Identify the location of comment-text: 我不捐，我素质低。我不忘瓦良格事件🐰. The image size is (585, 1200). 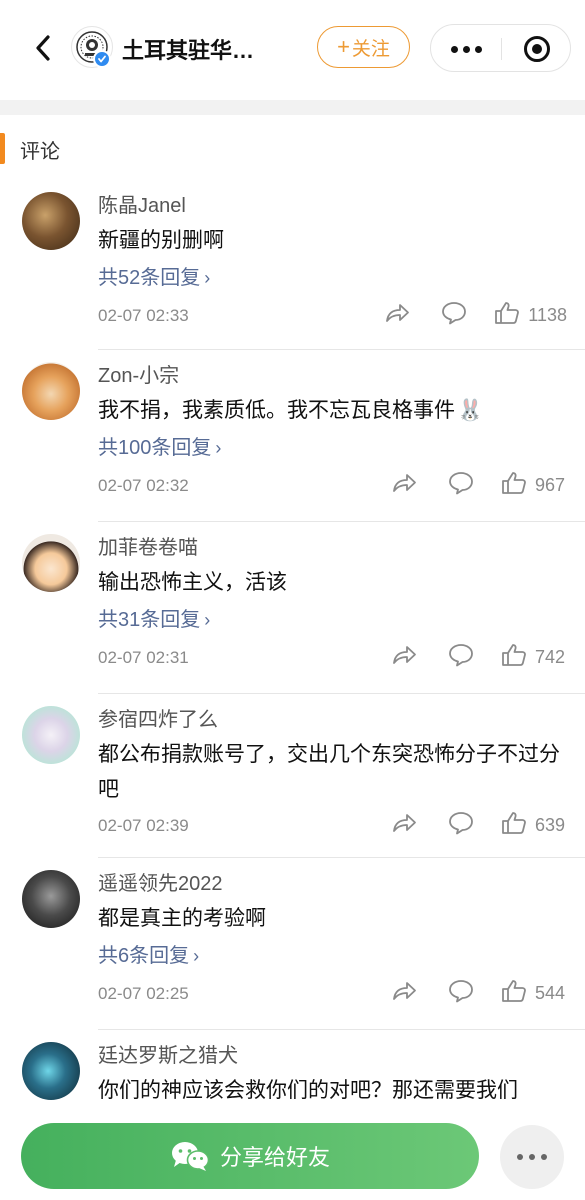
(333, 410).